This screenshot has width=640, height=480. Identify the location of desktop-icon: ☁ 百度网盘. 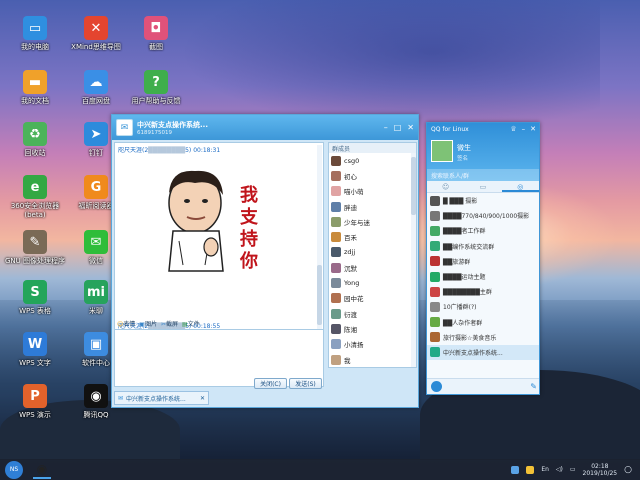
(96, 88).